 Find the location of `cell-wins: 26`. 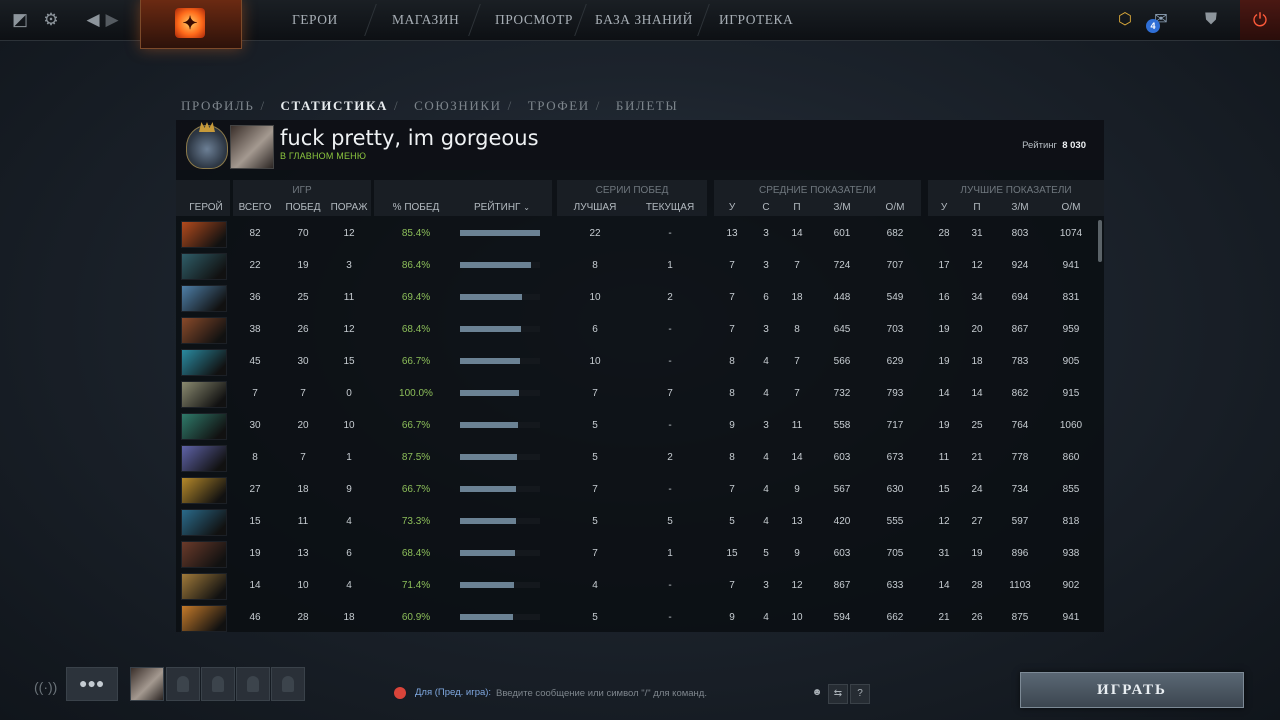

cell-wins: 26 is located at coordinates (303, 329).